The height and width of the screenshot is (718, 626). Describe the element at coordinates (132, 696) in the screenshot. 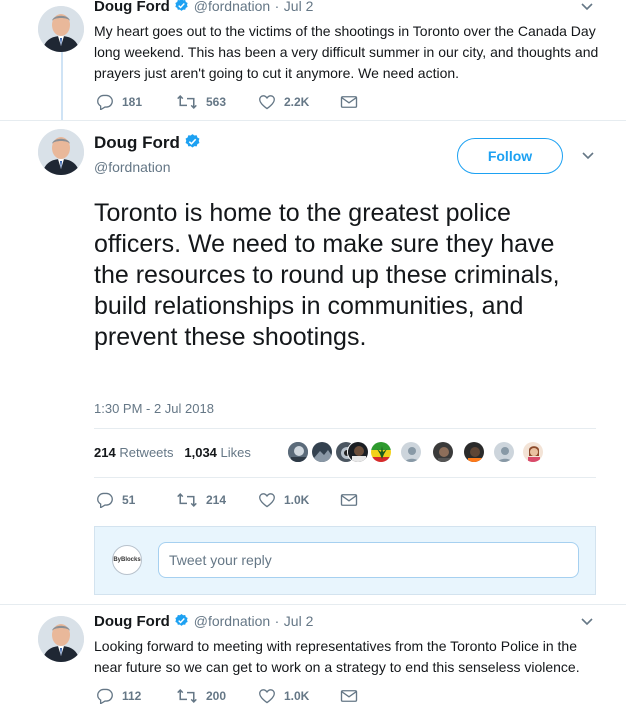

I see `reply-count: 112` at that location.